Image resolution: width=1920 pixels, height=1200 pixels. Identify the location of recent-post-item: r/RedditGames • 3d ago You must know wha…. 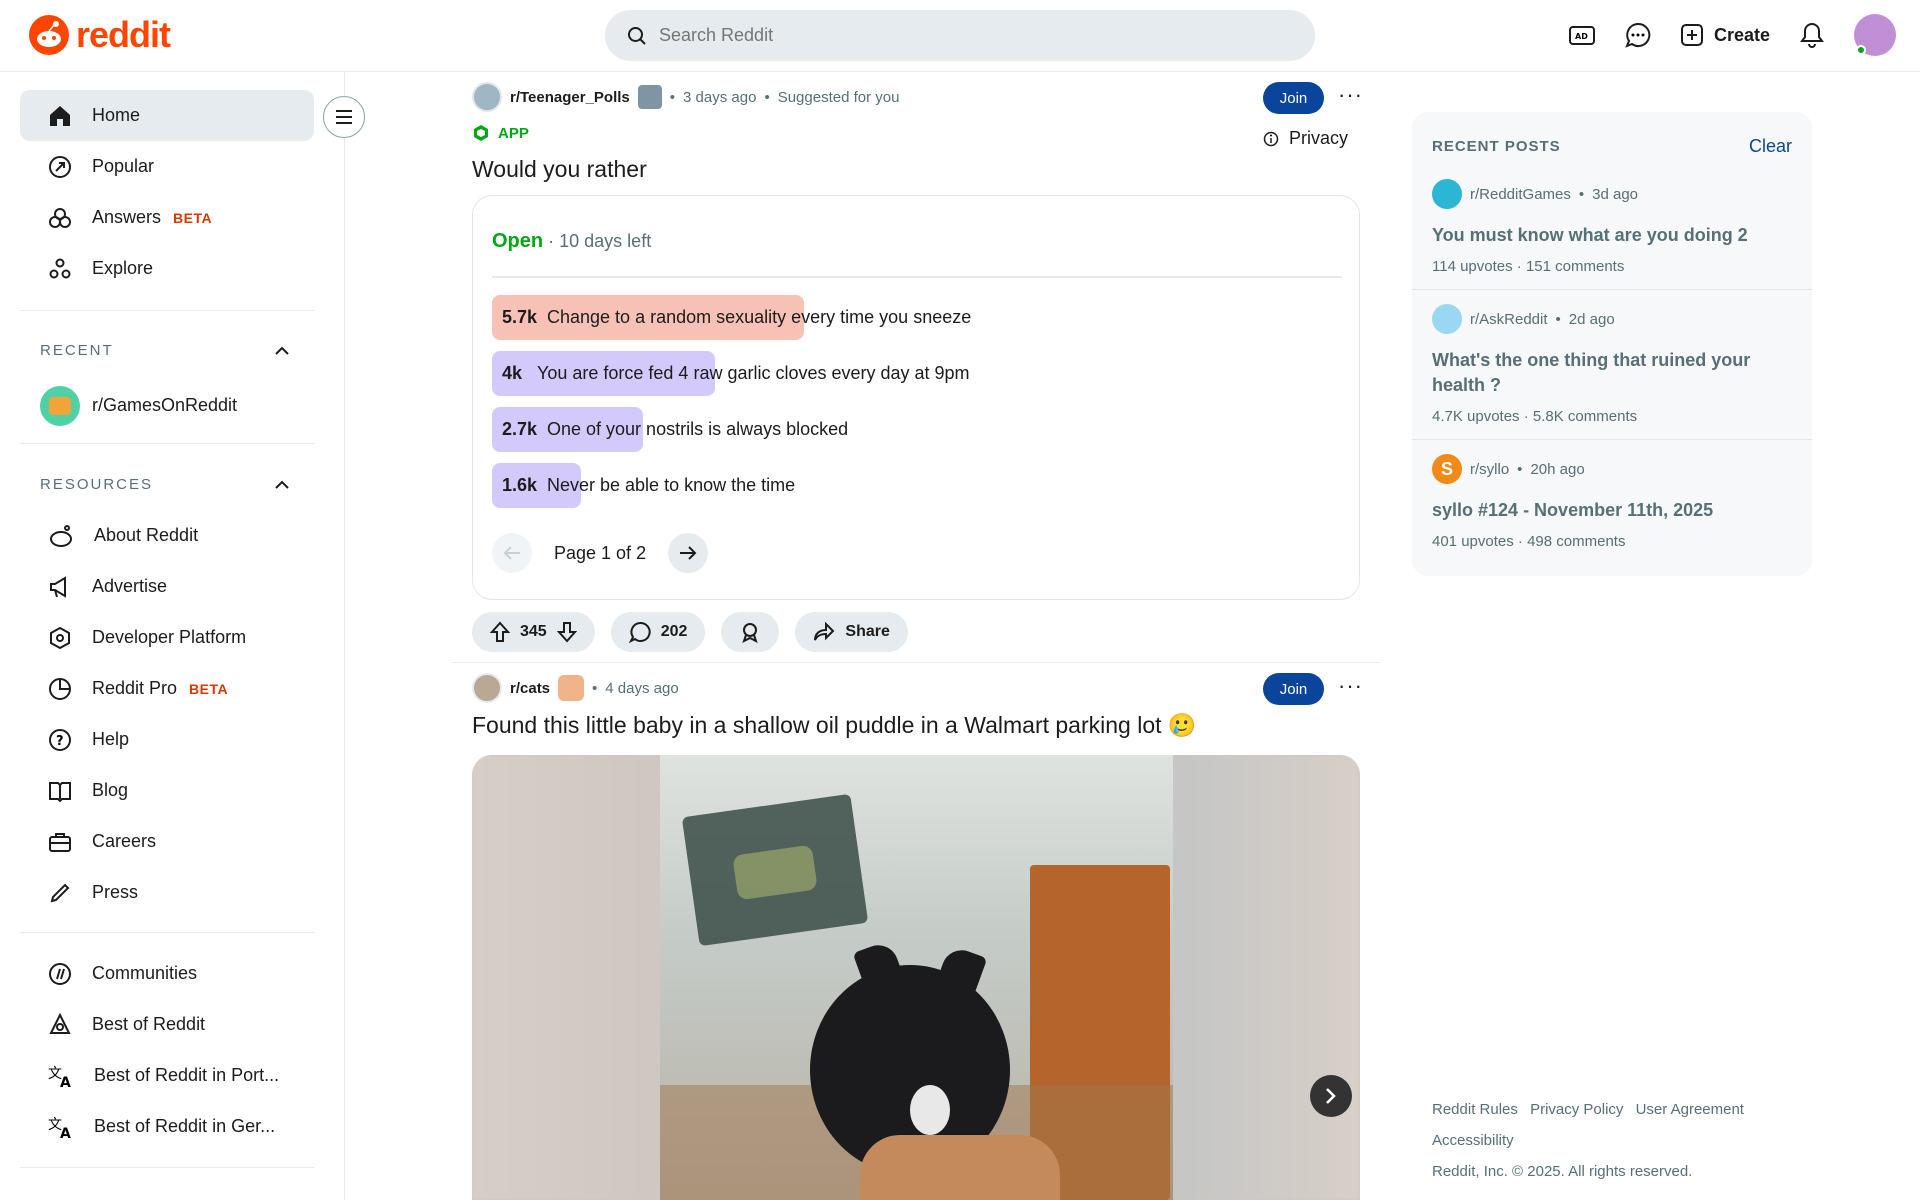
(1612, 227).